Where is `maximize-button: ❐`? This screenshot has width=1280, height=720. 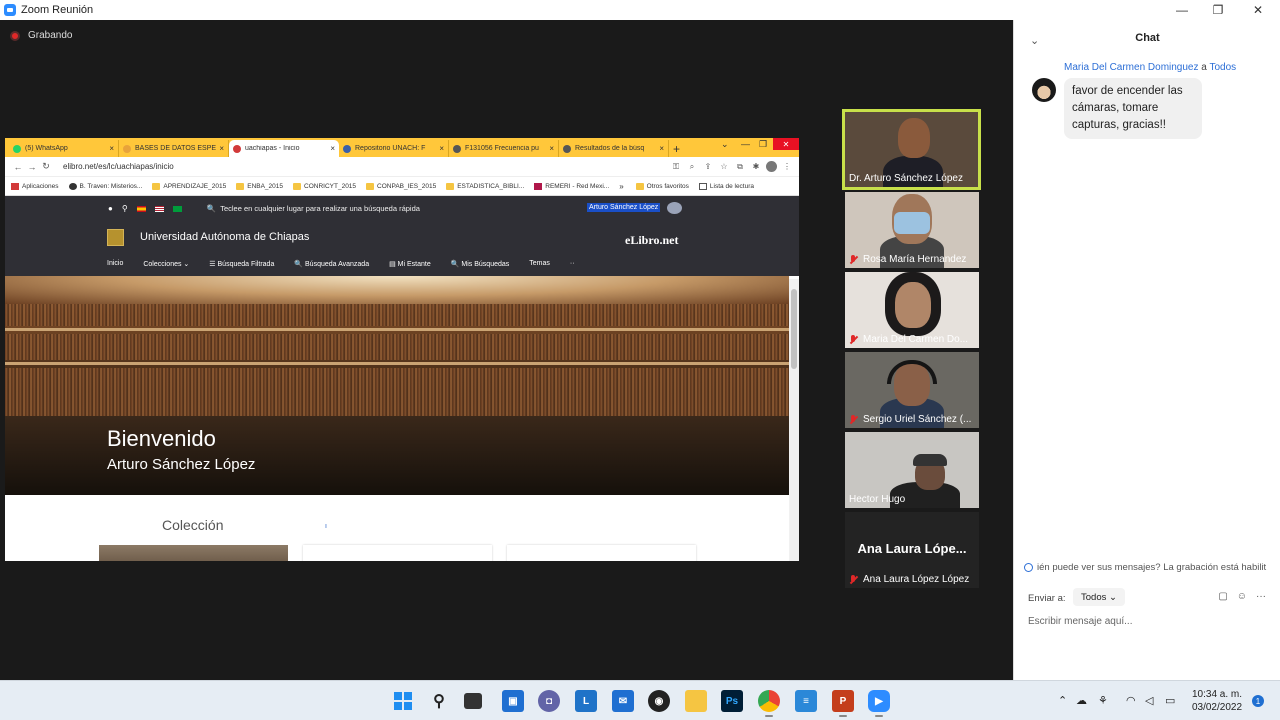 maximize-button: ❐ is located at coordinates (1218, 10).